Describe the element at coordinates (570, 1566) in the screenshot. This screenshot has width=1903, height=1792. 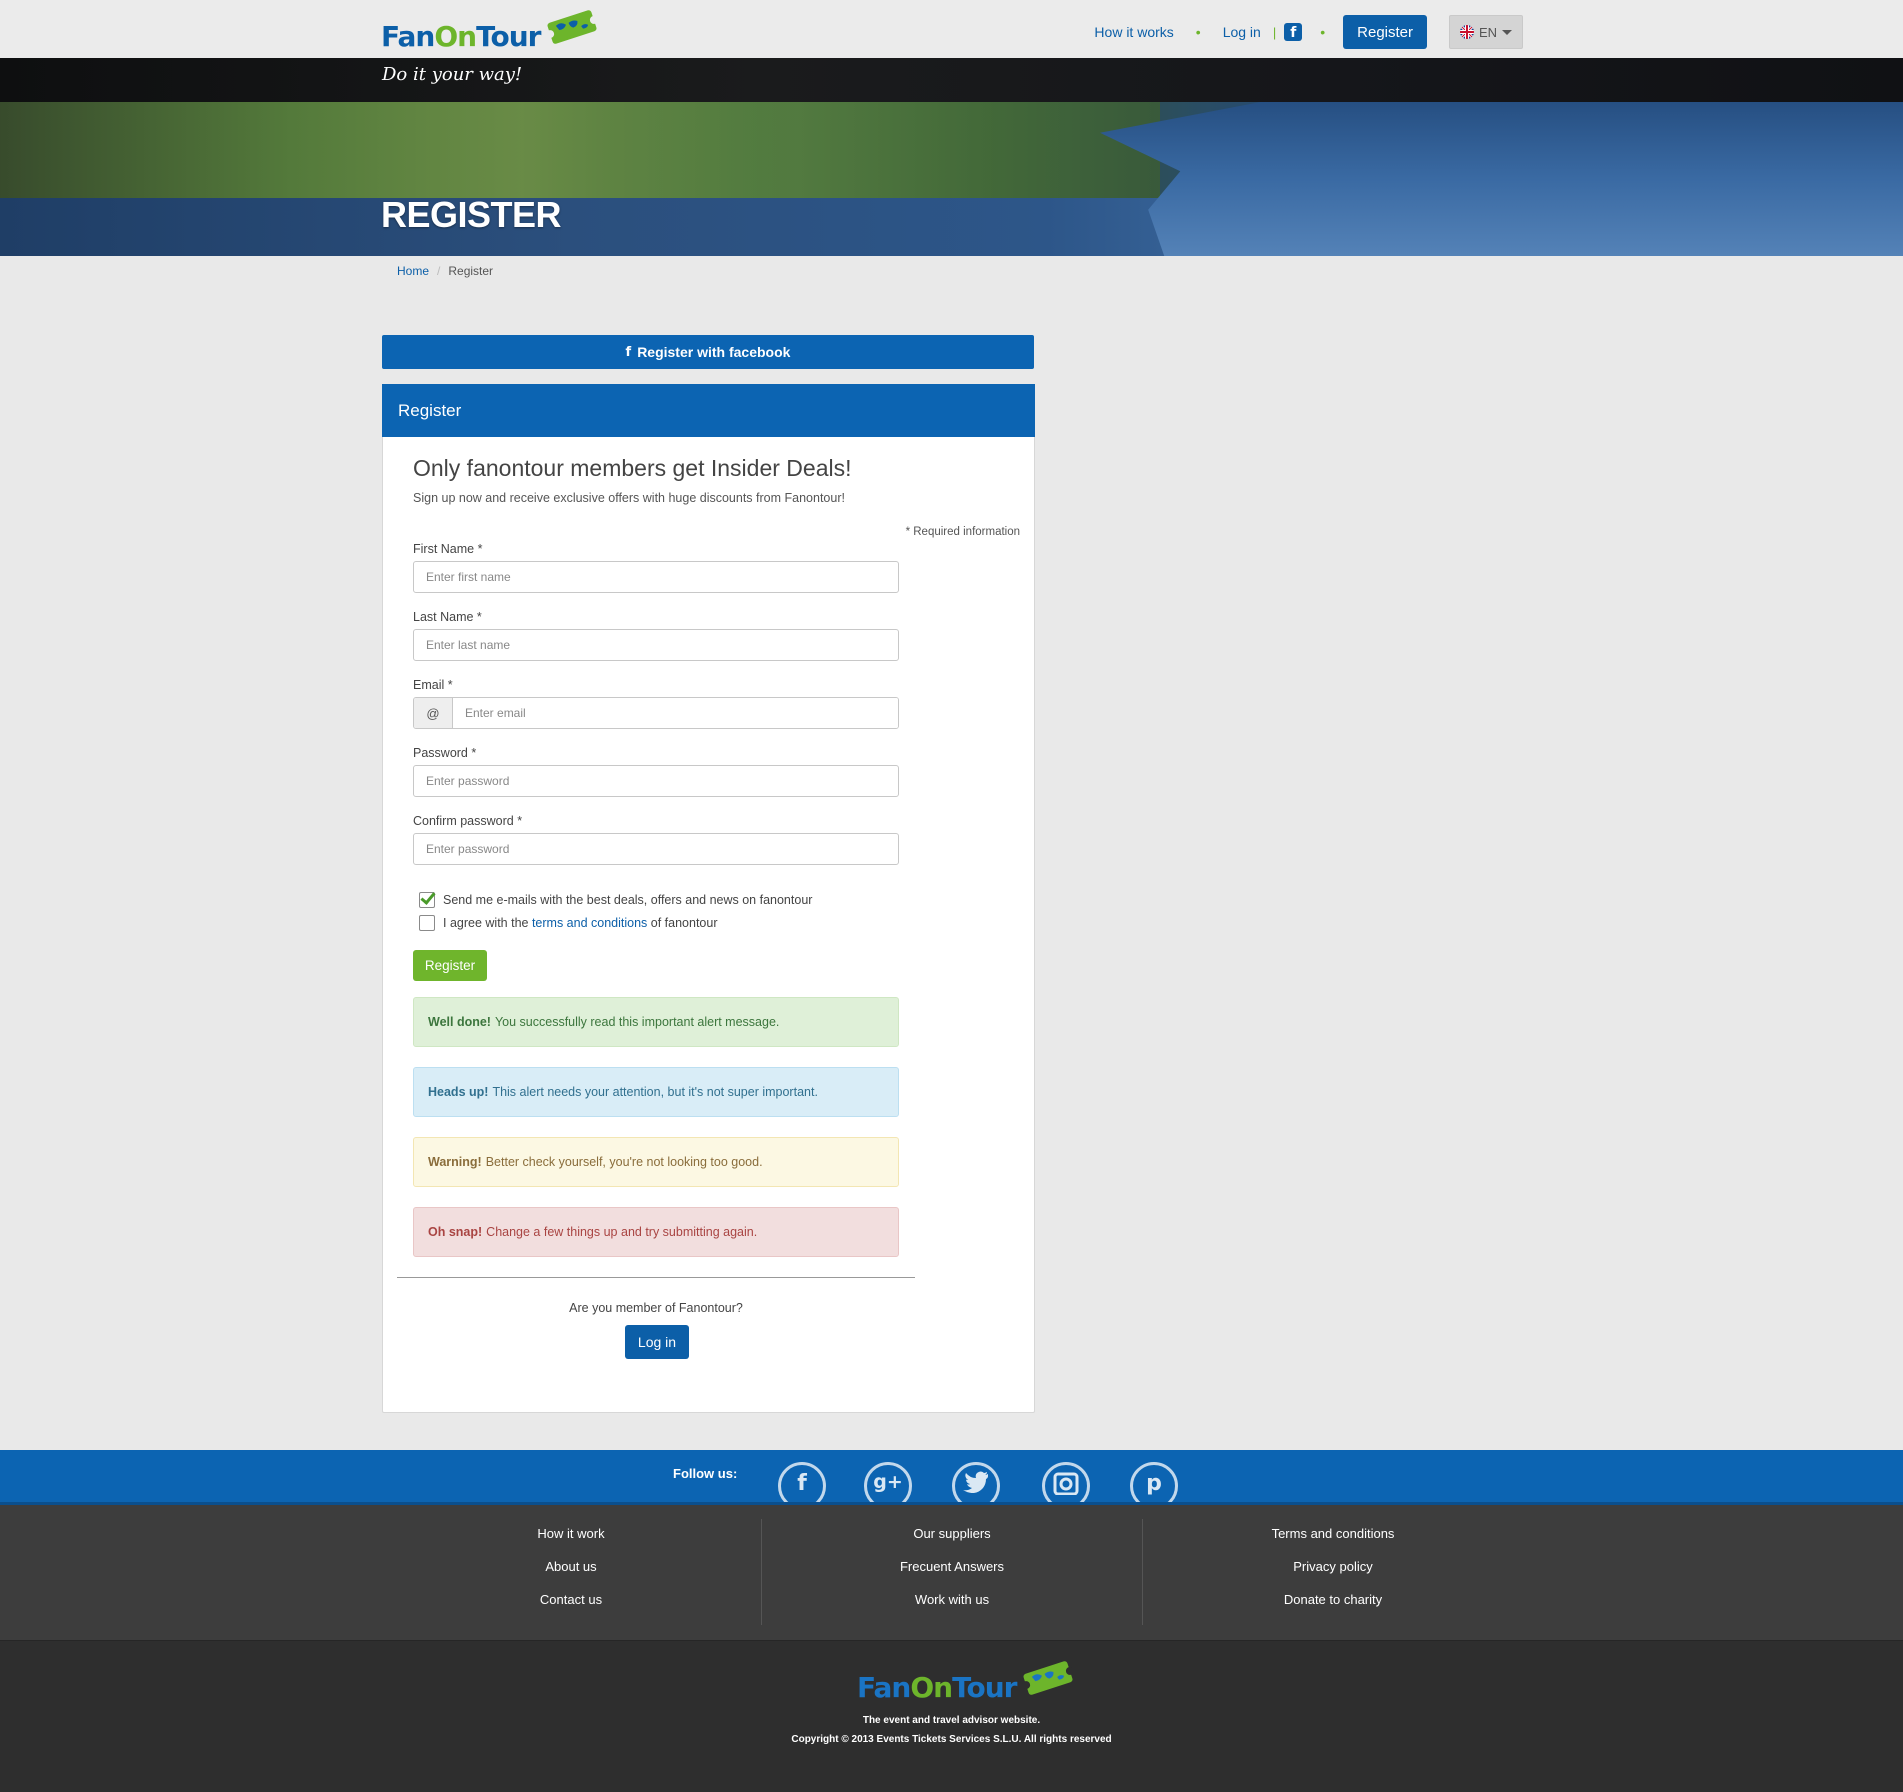
I see `footer-link-about-us: About us` at that location.